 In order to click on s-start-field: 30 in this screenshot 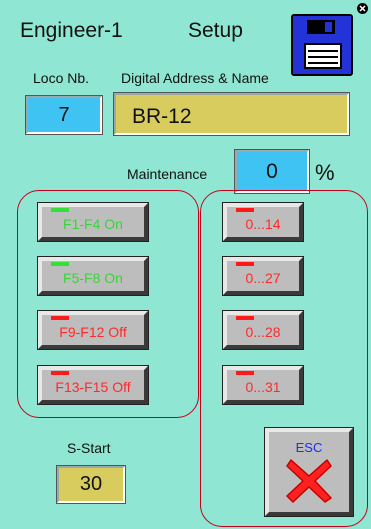, I will do `click(91, 484)`.